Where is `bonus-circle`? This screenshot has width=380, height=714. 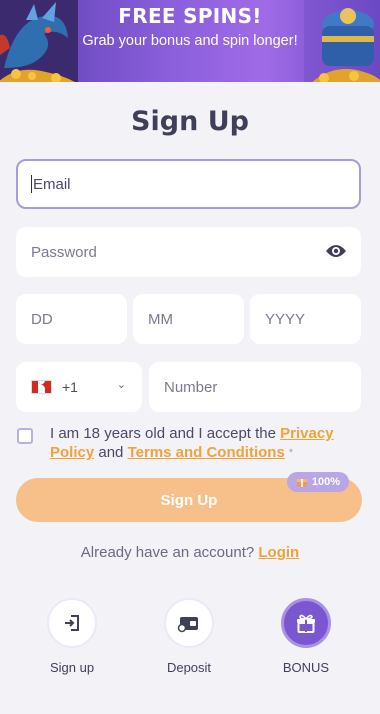 bonus-circle is located at coordinates (306, 623).